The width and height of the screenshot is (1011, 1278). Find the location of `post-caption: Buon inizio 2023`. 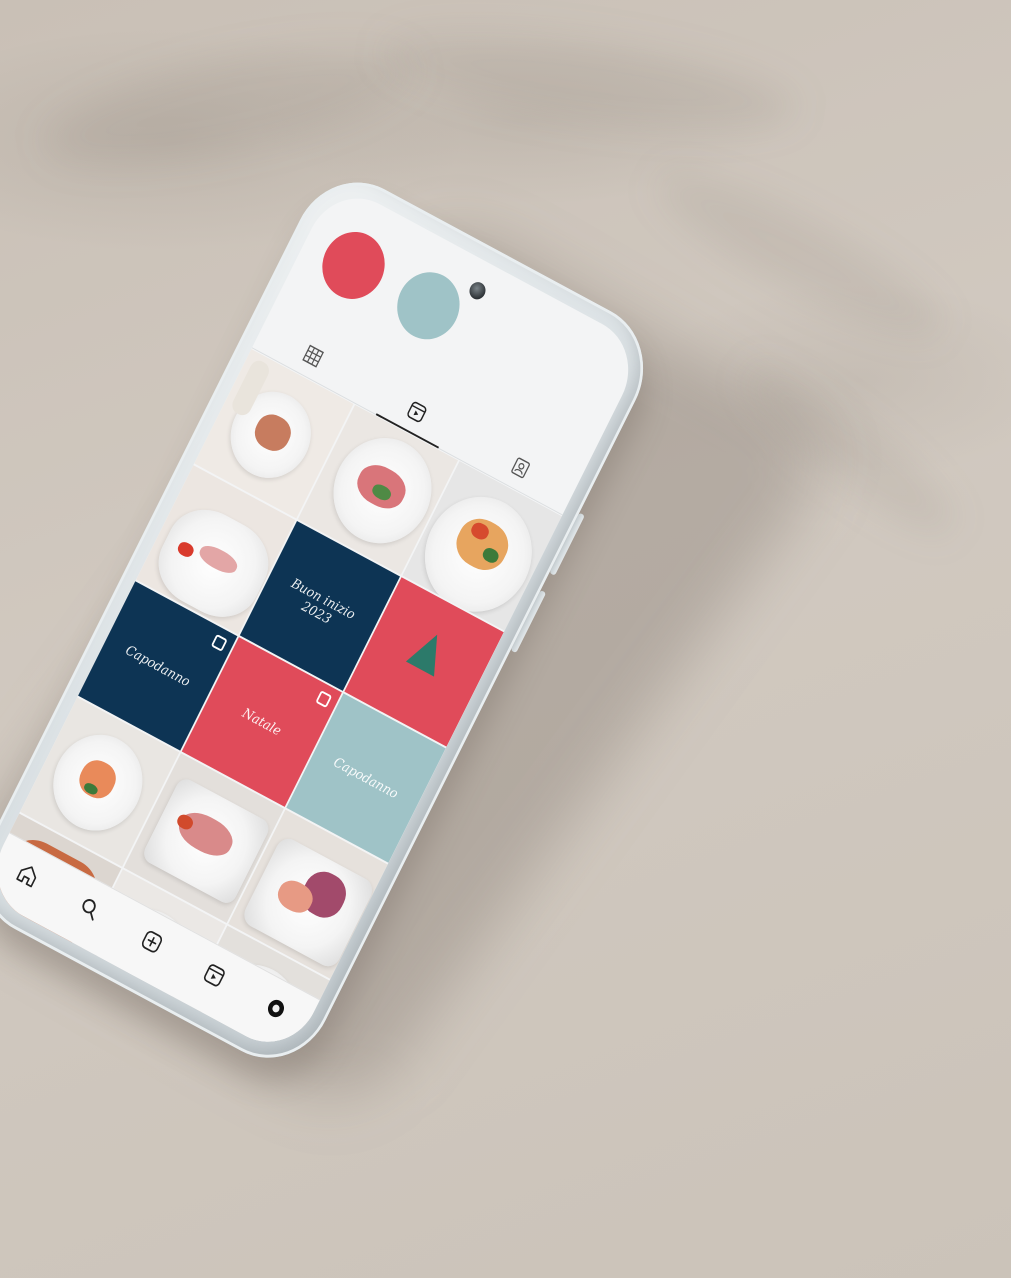

post-caption: Buon inizio 2023 is located at coordinates (323, 601).